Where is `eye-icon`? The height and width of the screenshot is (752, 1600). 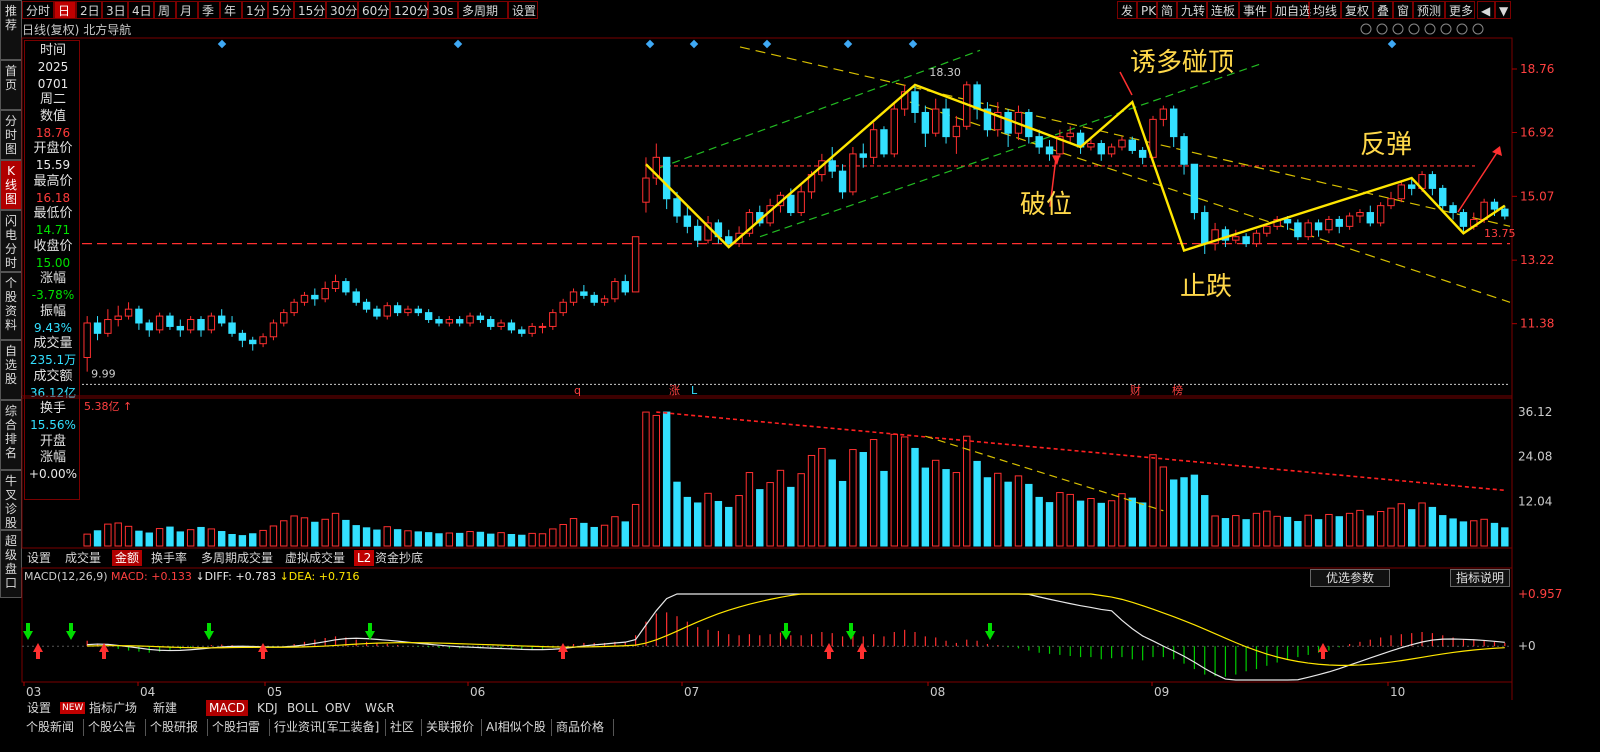 eye-icon is located at coordinates (1382, 29).